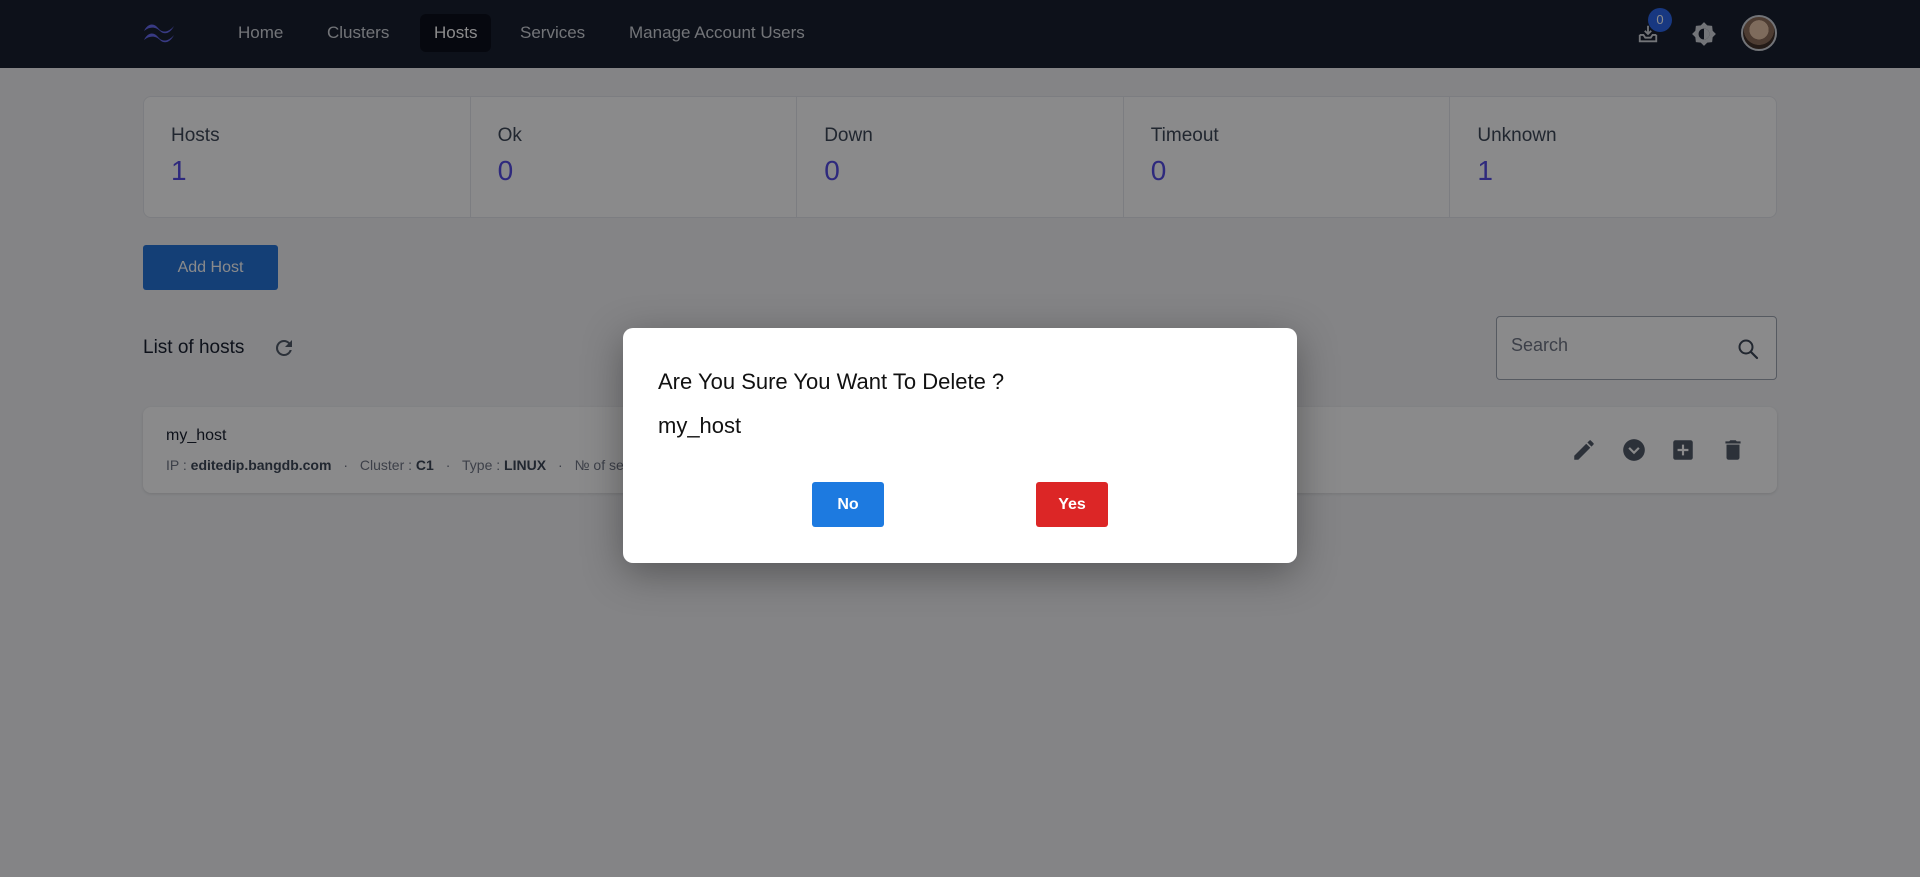 This screenshot has width=1920, height=877. I want to click on dialog-title: Are You Sure You Want To Delete ?, so click(831, 381).